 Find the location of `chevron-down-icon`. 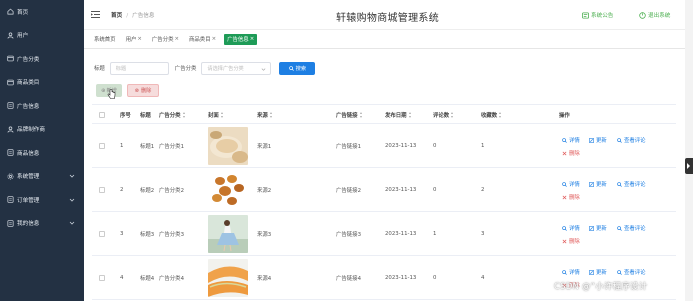

chevron-down-icon is located at coordinates (72, 176).